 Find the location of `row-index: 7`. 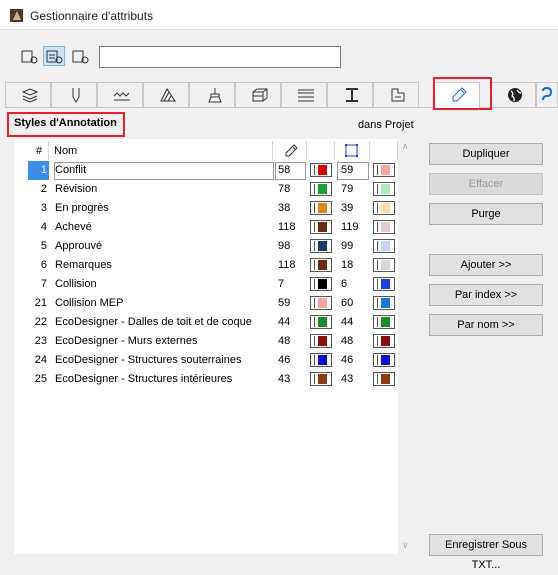

row-index: 7 is located at coordinates (43, 284).